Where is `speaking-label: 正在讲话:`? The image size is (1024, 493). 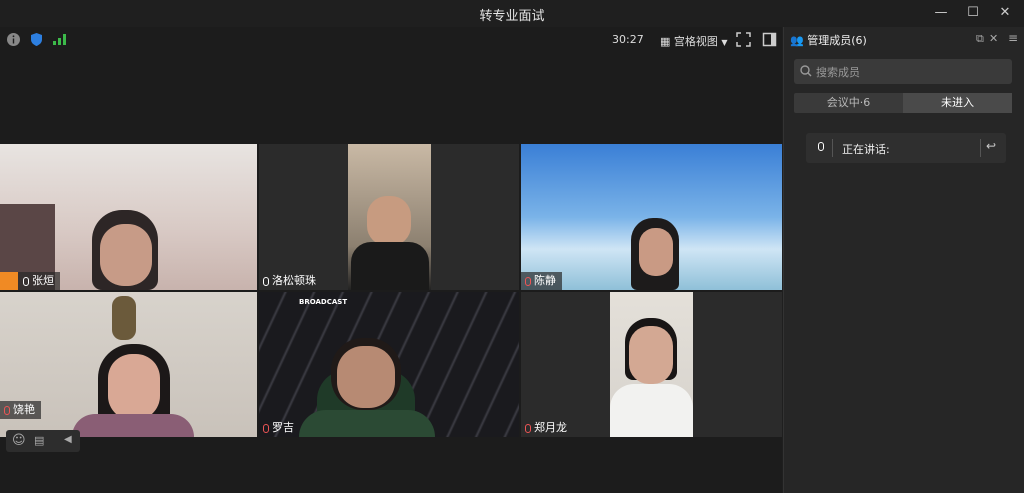 speaking-label: 正在讲话: is located at coordinates (866, 149).